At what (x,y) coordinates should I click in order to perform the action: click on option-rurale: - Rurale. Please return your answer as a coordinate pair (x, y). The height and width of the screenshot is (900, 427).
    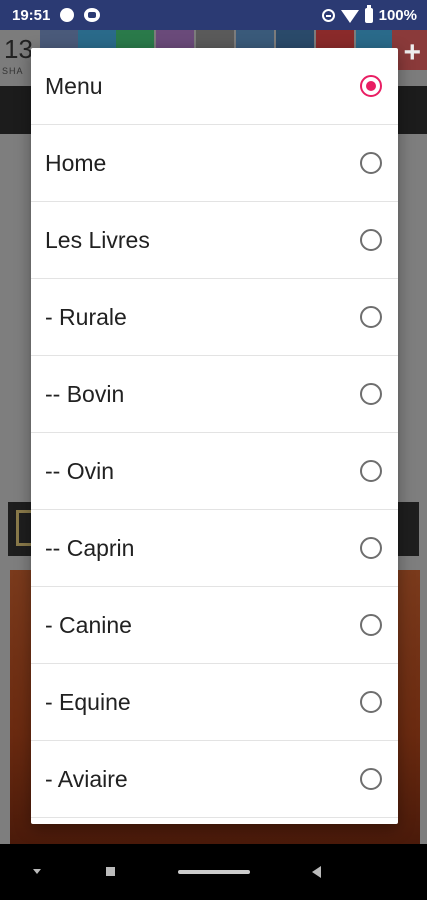
    Looking at the image, I should click on (214, 317).